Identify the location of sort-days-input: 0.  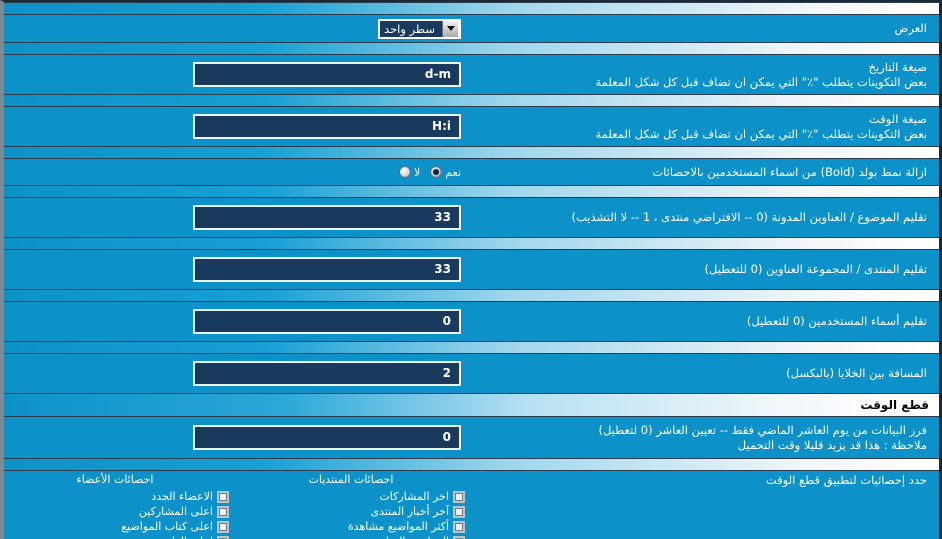
(327, 437).